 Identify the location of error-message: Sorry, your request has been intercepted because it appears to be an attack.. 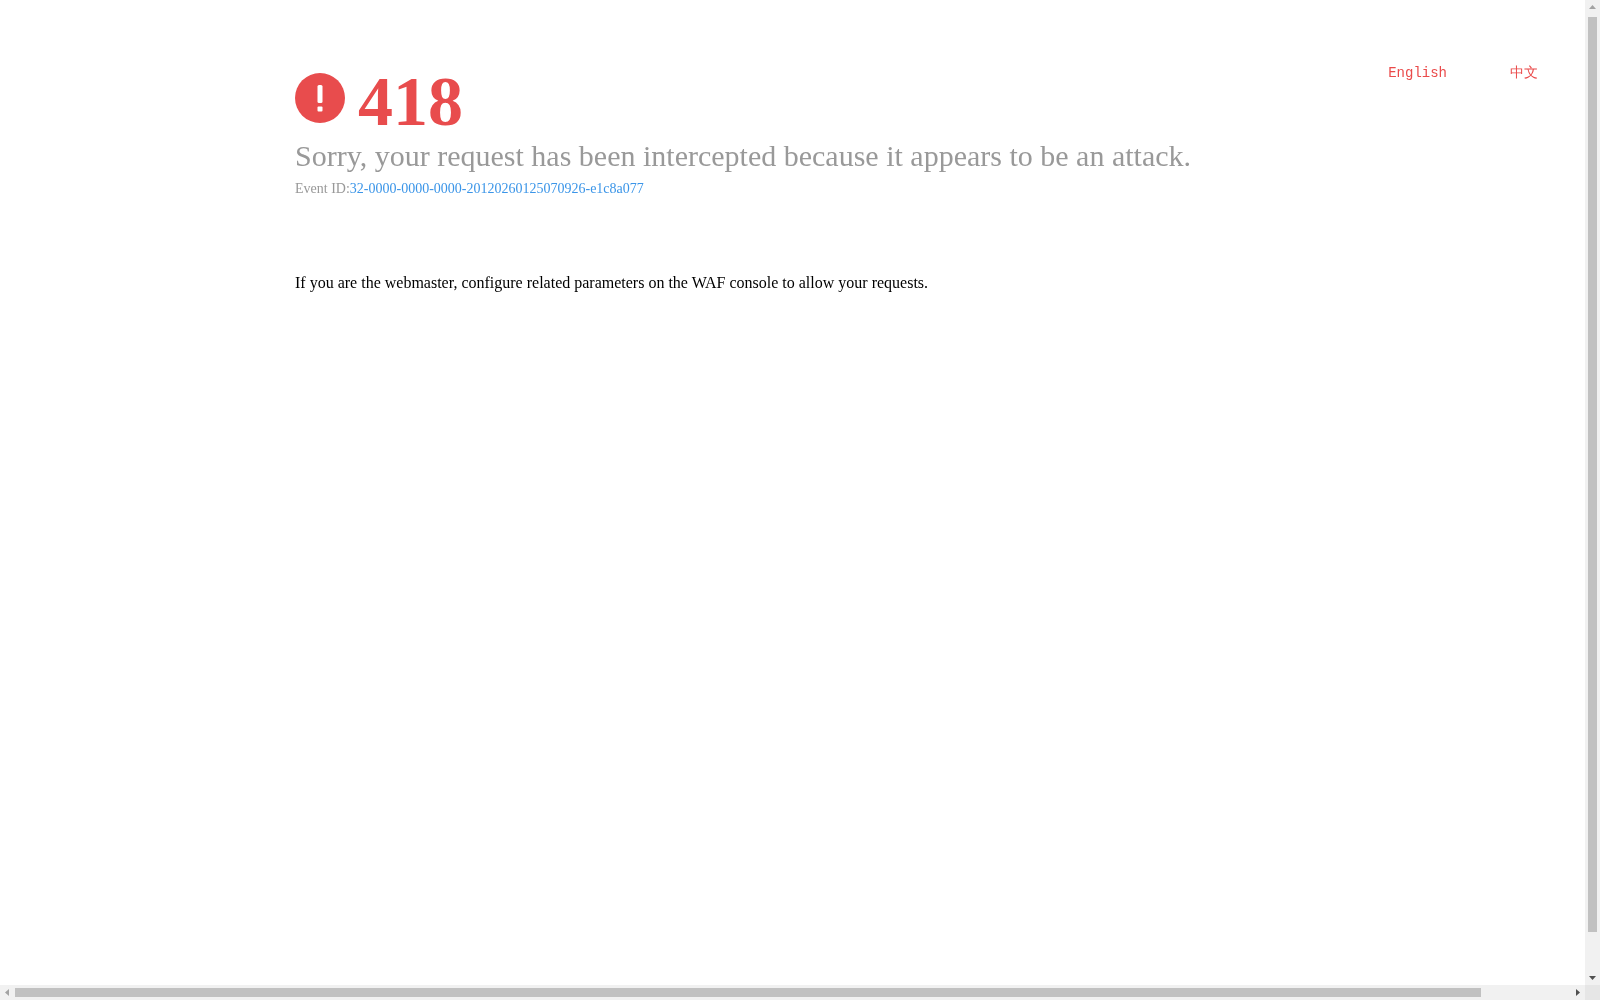
(743, 156).